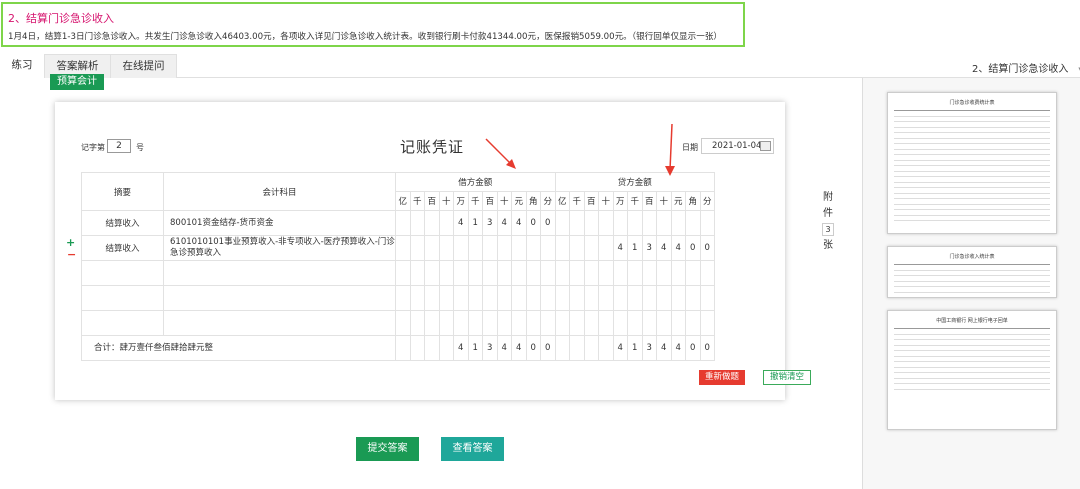 This screenshot has width=1080, height=489. Describe the element at coordinates (972, 370) in the screenshot. I see `attachment-thumbnail: 中国工商银行 网上银行电子回单` at that location.